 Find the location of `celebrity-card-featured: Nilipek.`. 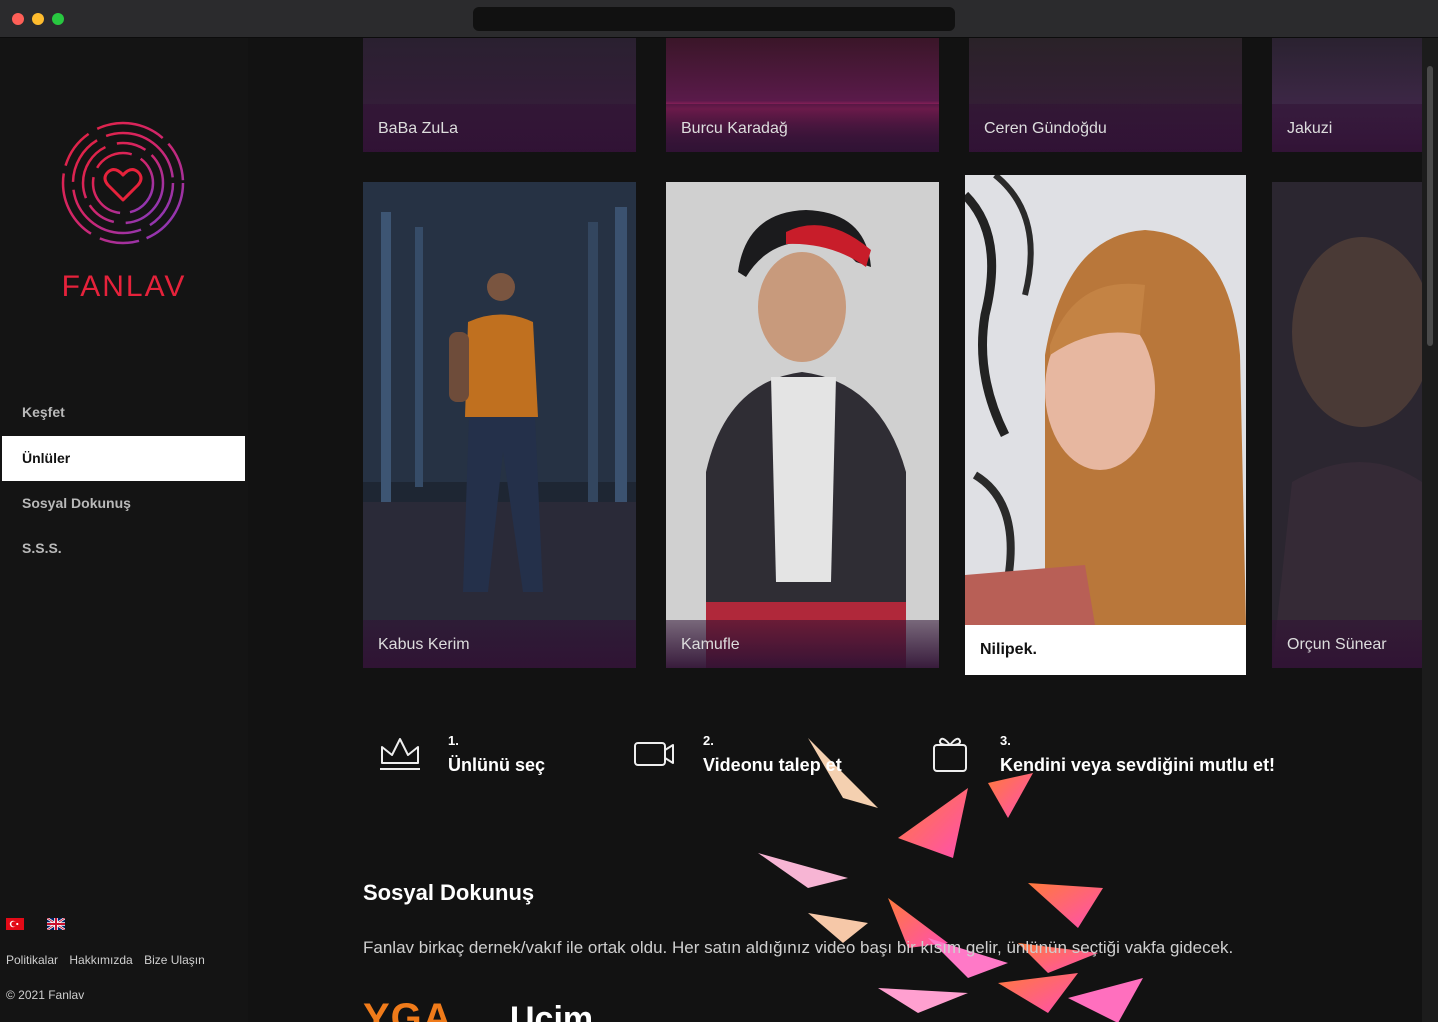

celebrity-card-featured: Nilipek. is located at coordinates (1105, 425).